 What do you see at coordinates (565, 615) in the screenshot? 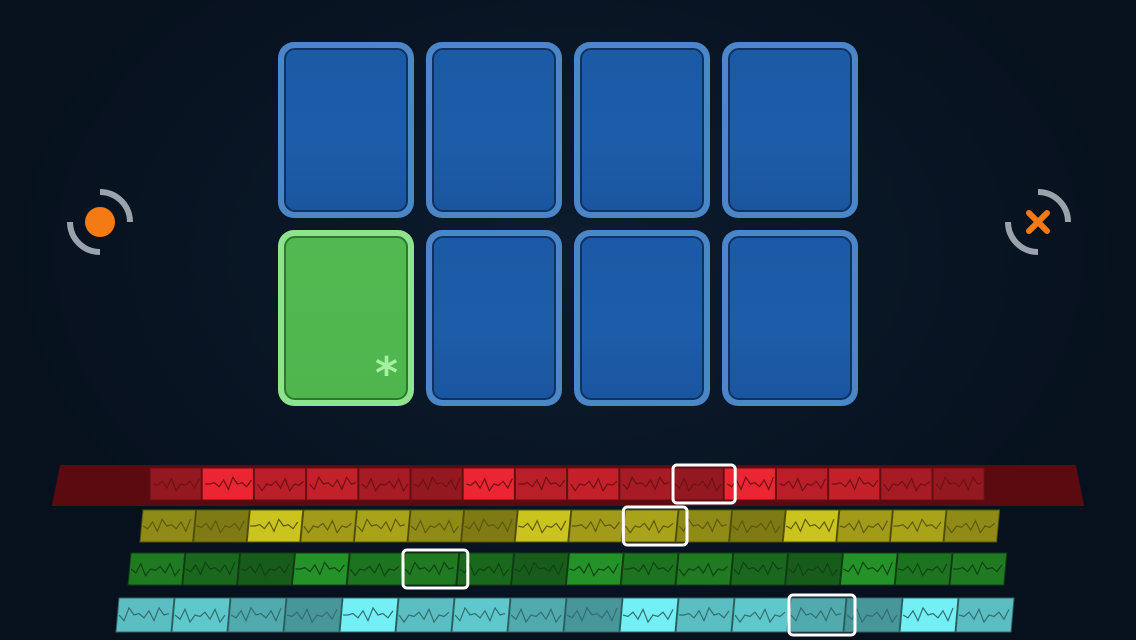
I see `cyan-track` at bounding box center [565, 615].